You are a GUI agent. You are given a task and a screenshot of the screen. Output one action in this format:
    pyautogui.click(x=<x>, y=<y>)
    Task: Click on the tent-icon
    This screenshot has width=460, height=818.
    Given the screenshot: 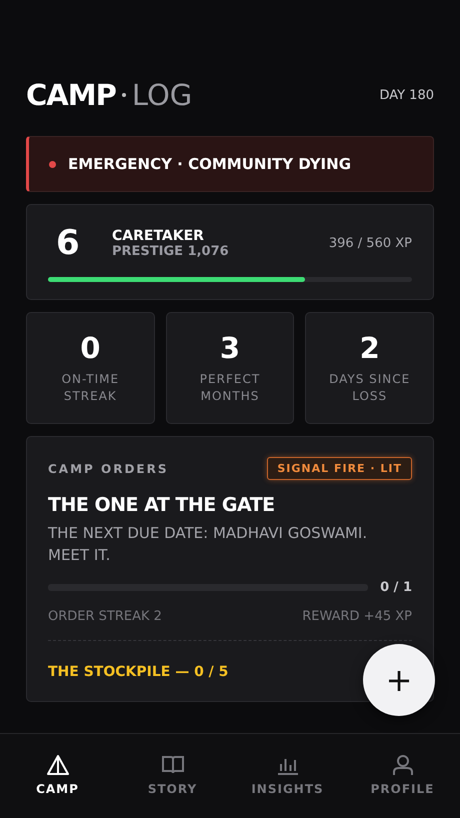 What is the action you would take?
    pyautogui.click(x=58, y=765)
    